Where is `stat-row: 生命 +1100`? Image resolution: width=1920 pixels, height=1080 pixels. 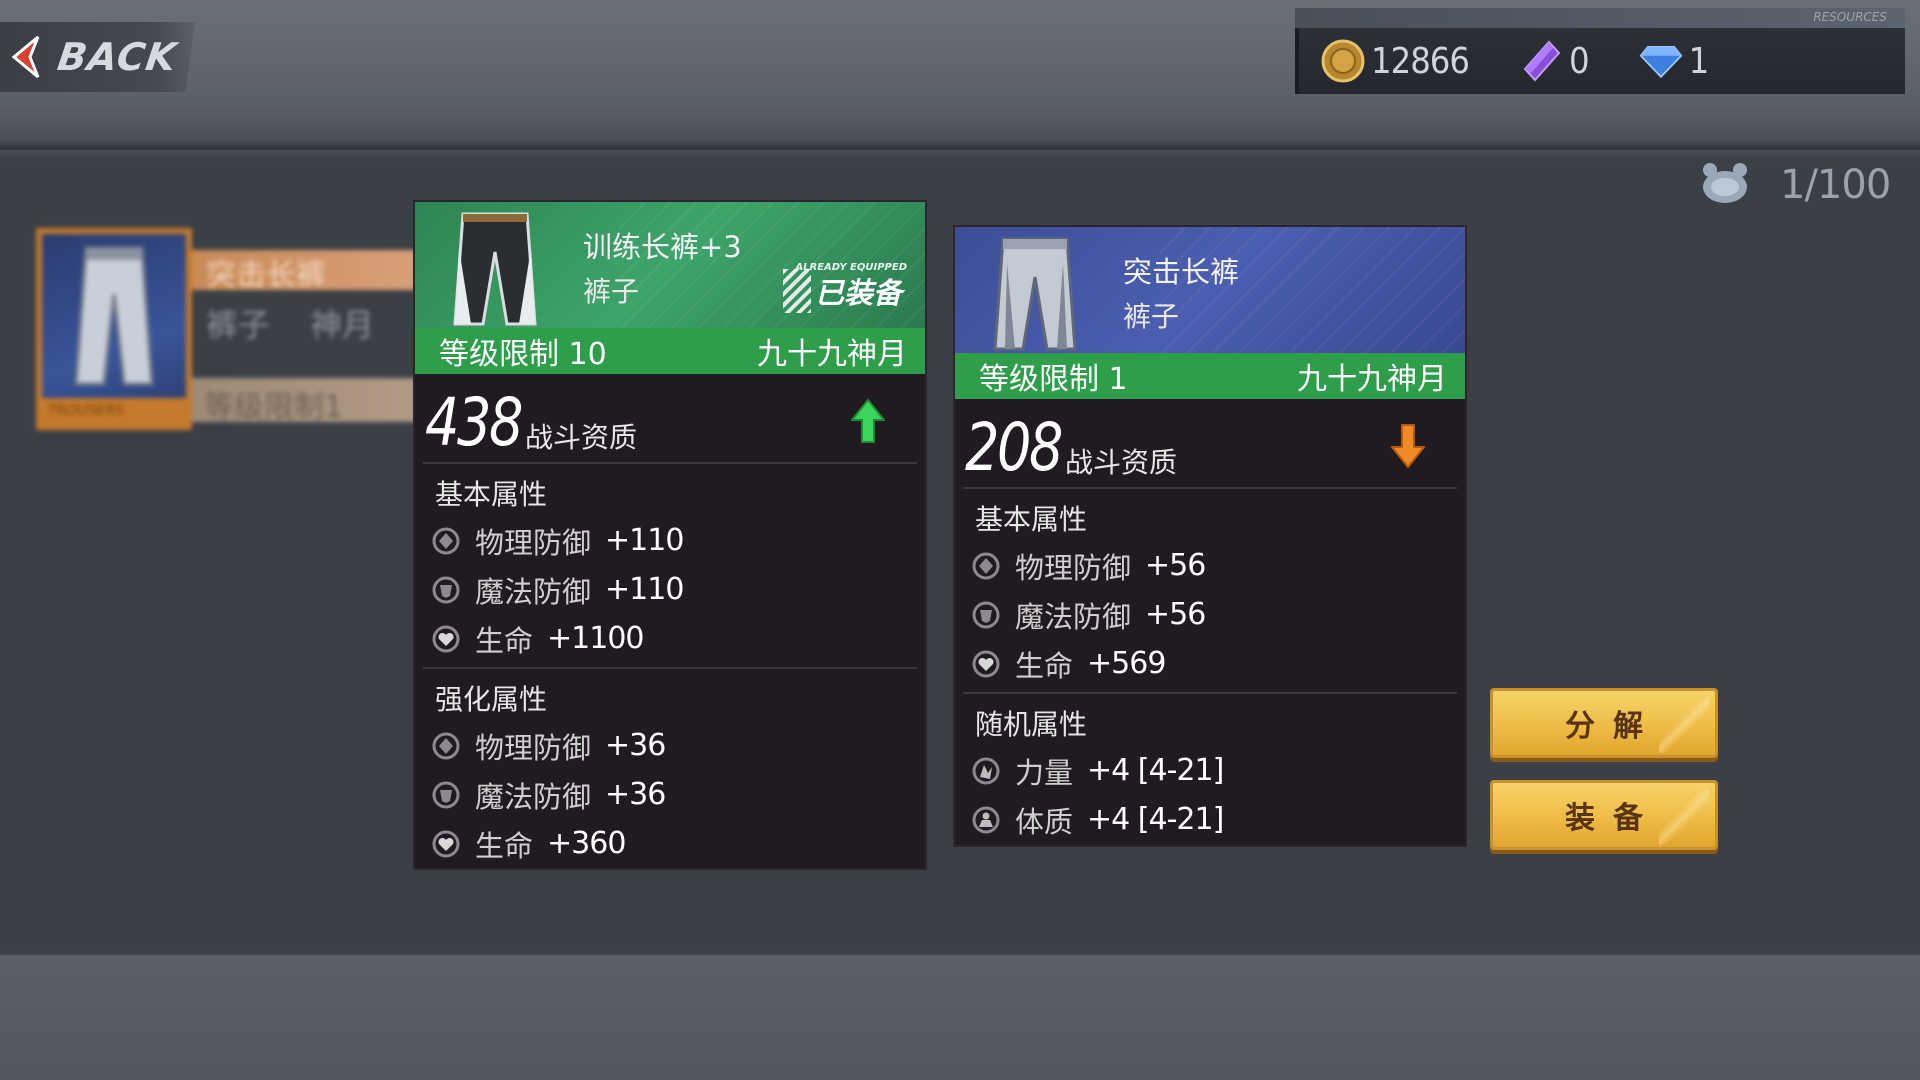
stat-row: 生命 +1100 is located at coordinates (670, 638).